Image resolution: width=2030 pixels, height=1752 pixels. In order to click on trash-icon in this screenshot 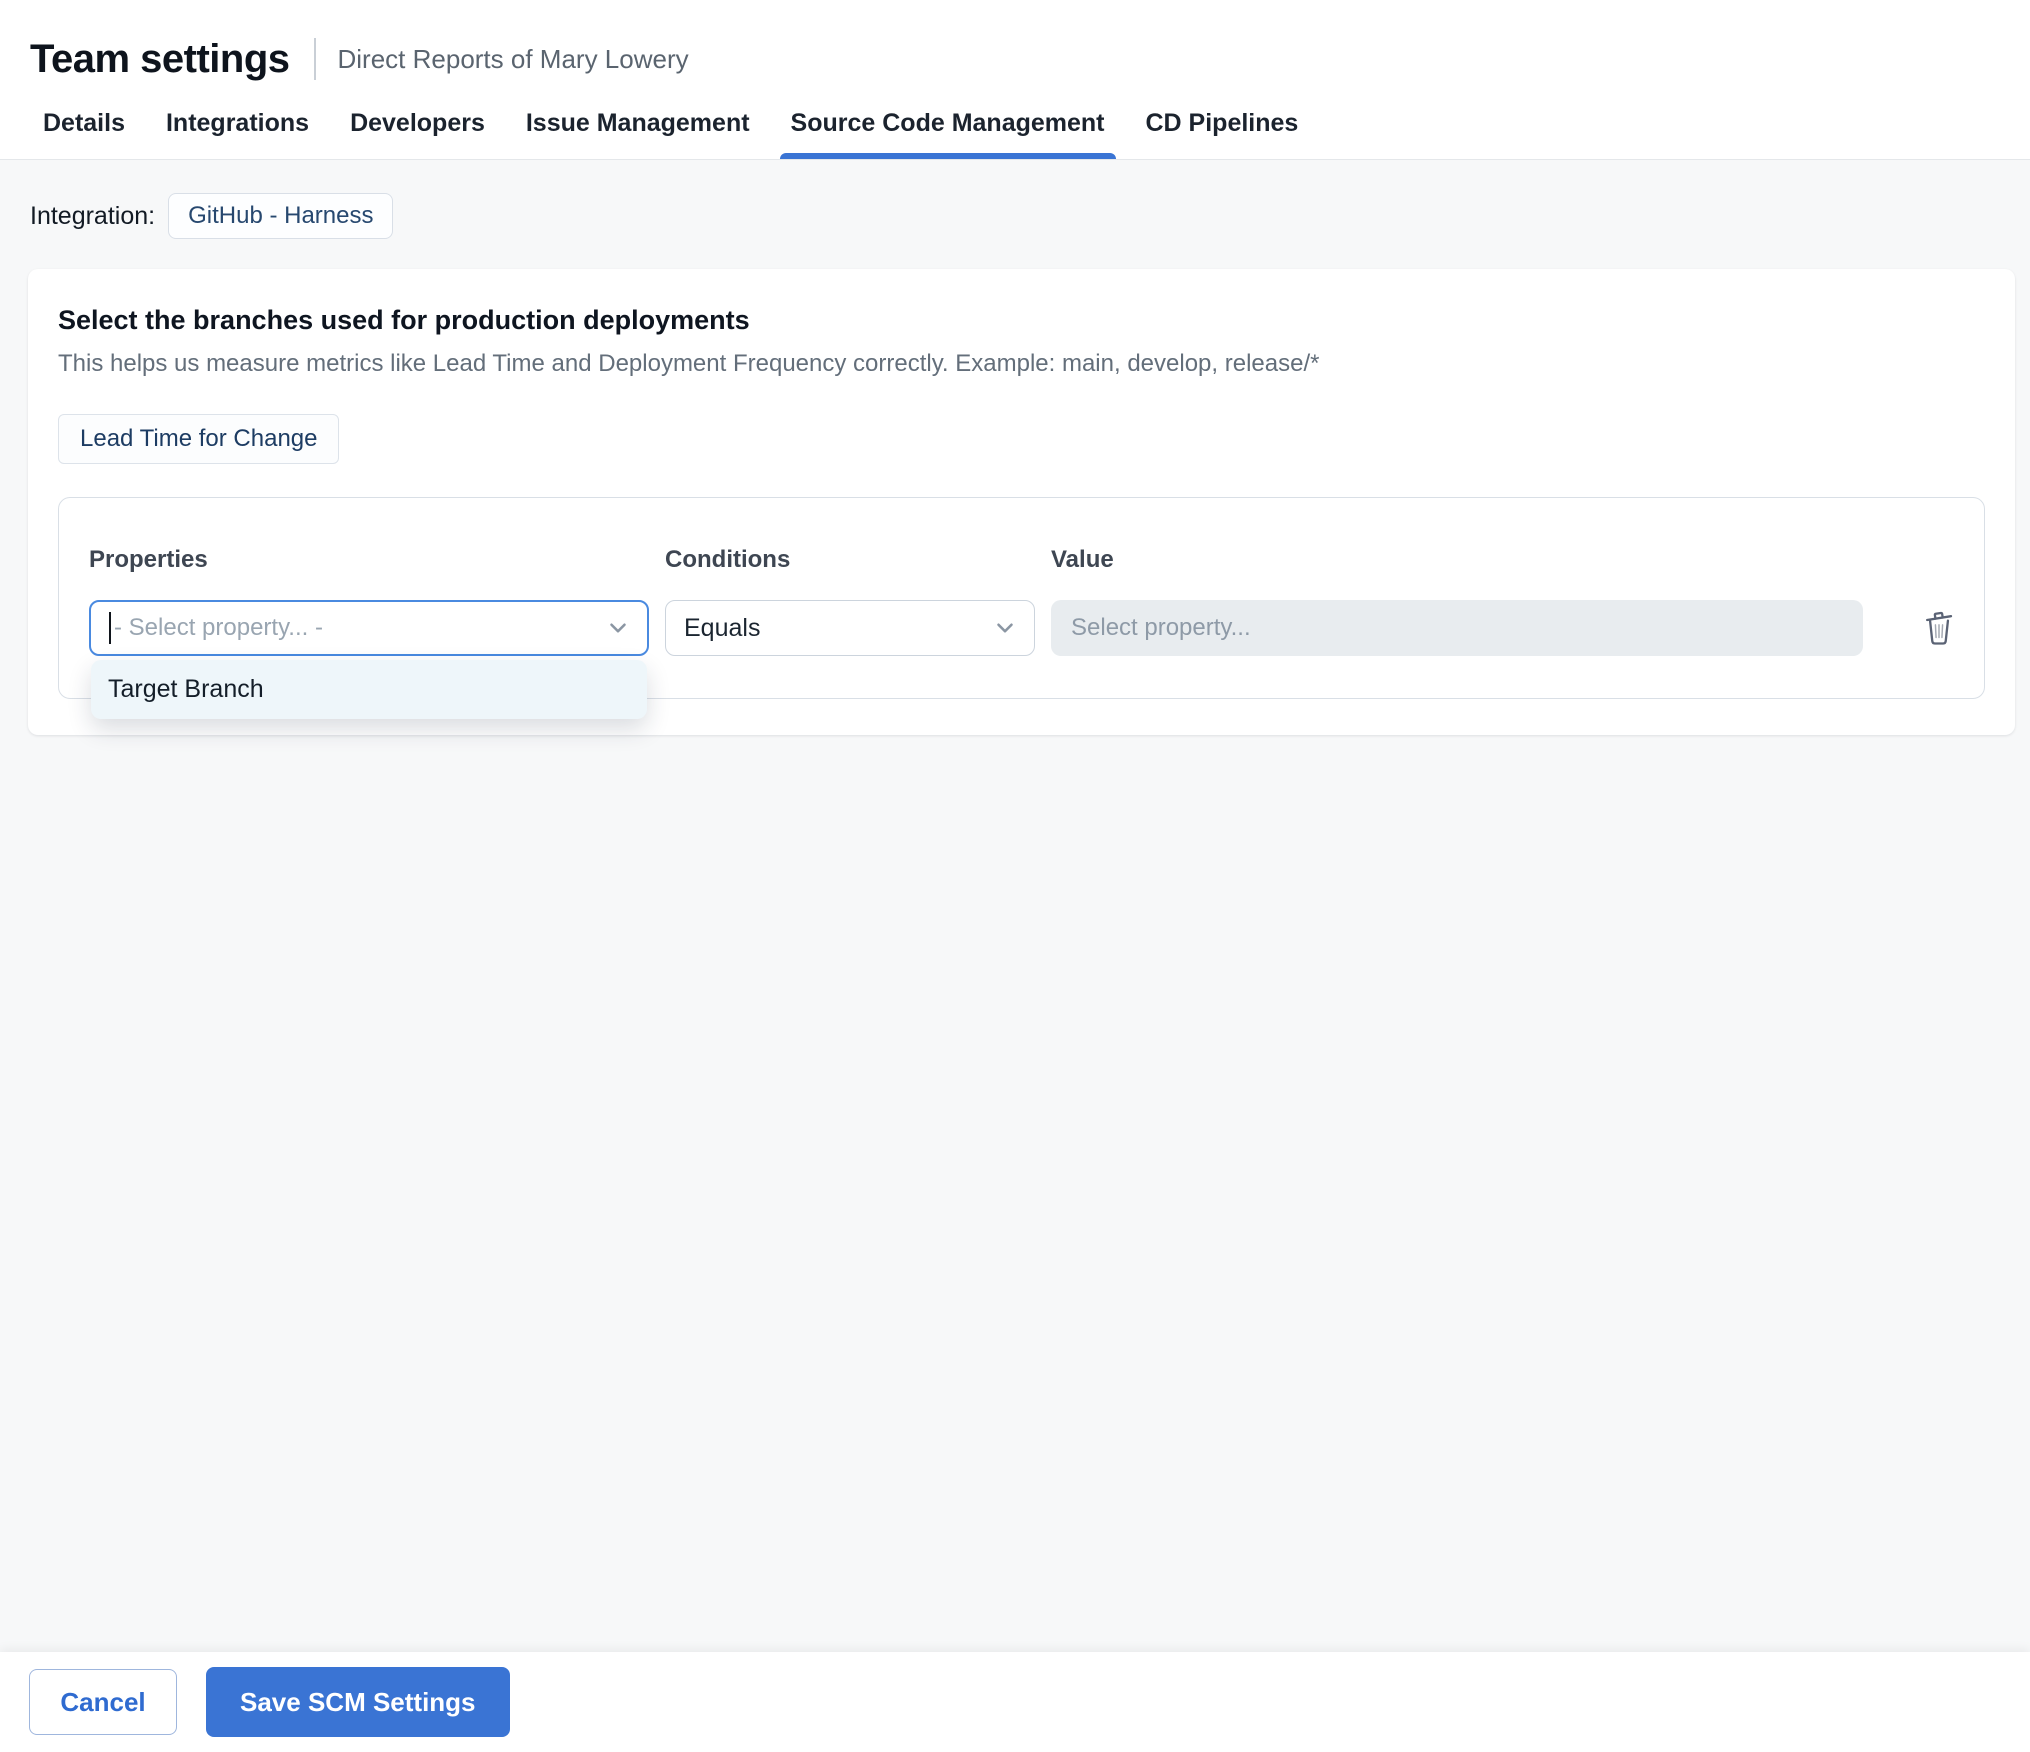, I will do `click(1939, 628)`.